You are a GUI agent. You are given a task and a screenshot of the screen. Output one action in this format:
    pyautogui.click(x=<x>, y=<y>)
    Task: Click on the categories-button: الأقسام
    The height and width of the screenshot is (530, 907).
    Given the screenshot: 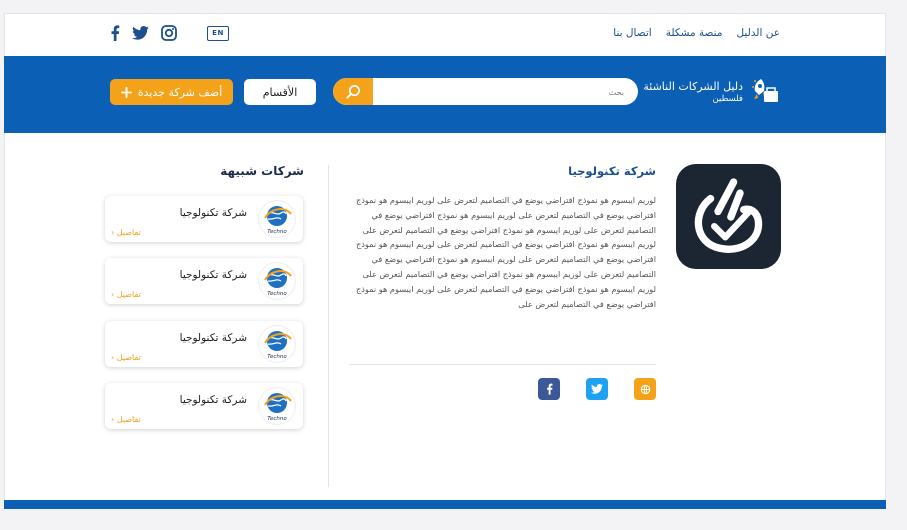 What is the action you would take?
    pyautogui.click(x=280, y=92)
    